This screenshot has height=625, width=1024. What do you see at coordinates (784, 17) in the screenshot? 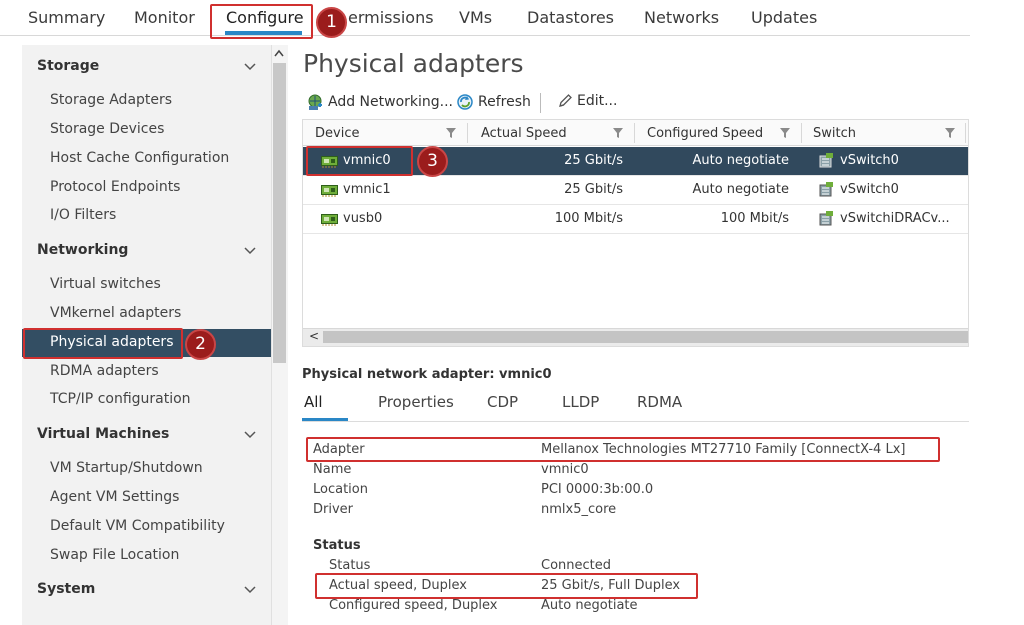
I see `tab-updates: Updates` at bounding box center [784, 17].